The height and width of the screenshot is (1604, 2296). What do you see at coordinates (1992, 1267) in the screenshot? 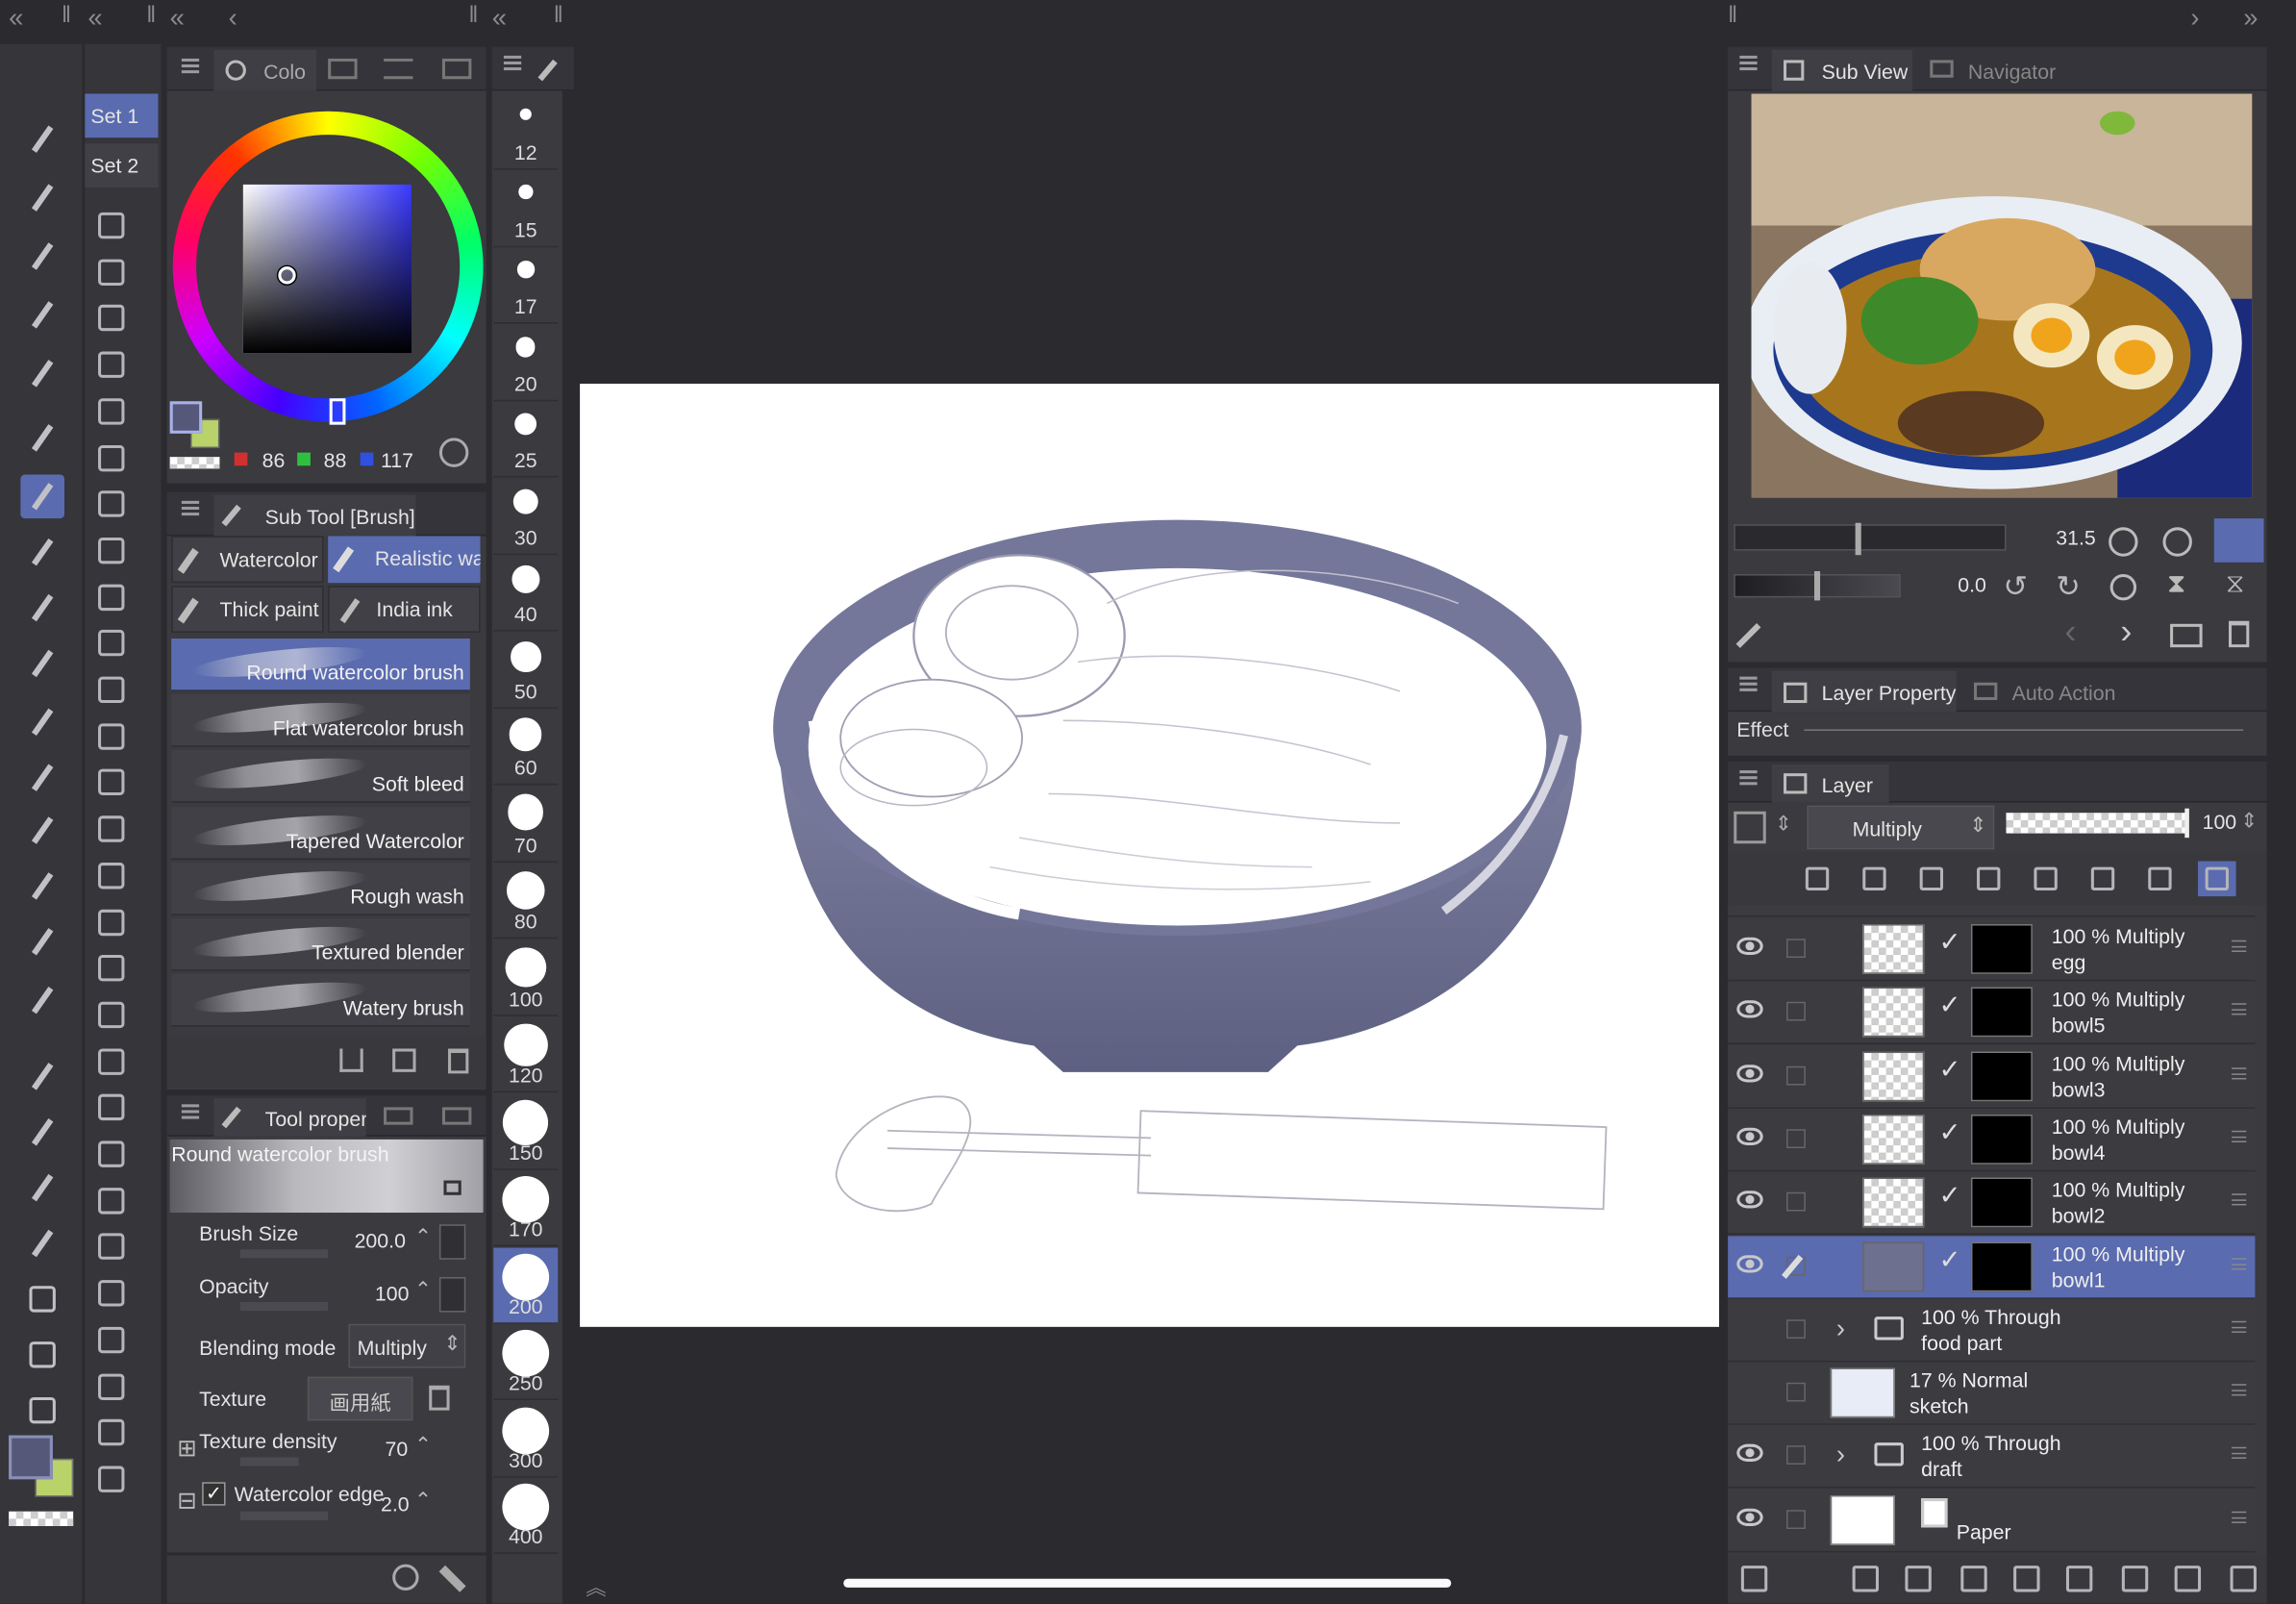
I see `layer-row: ✓ 100 % Multiply bowl1` at bounding box center [1992, 1267].